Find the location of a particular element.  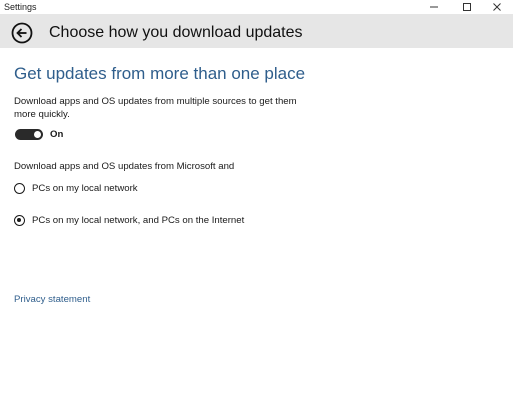

page-title: Choose how you download updates is located at coordinates (176, 32).